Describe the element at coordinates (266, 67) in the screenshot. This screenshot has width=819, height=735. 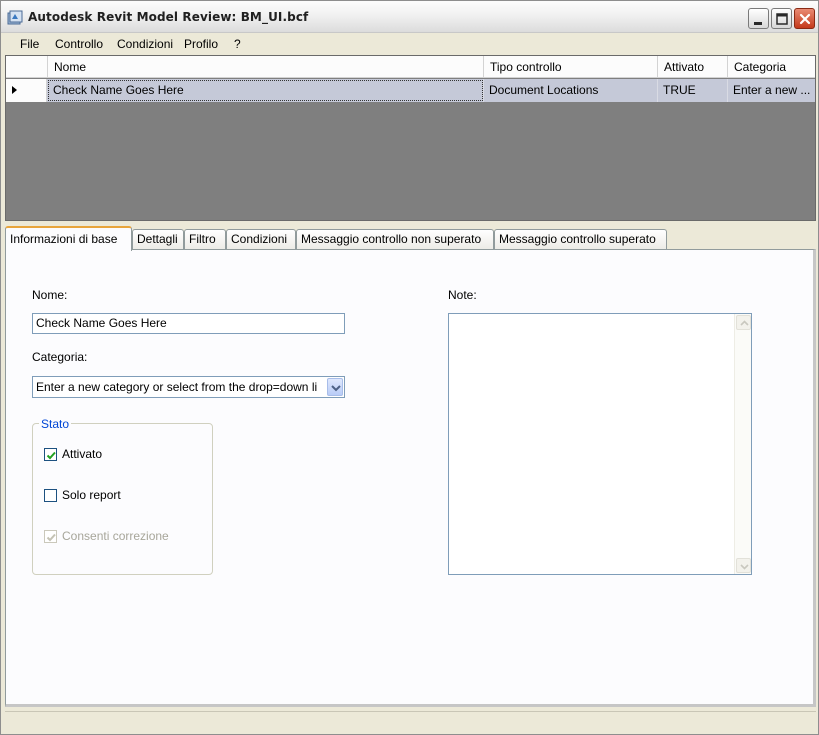
I see `column-header-nome: Nome` at that location.